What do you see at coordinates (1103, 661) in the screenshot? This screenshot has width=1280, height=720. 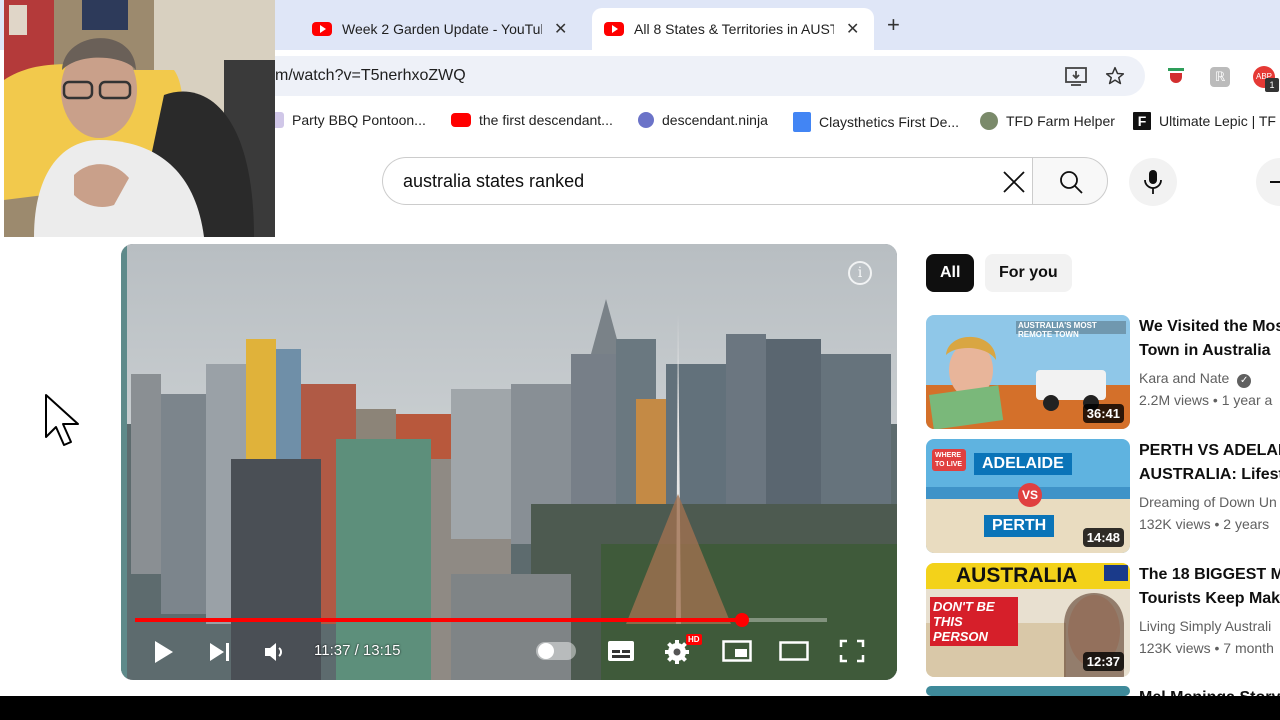 I see `video-duration: 12:37` at bounding box center [1103, 661].